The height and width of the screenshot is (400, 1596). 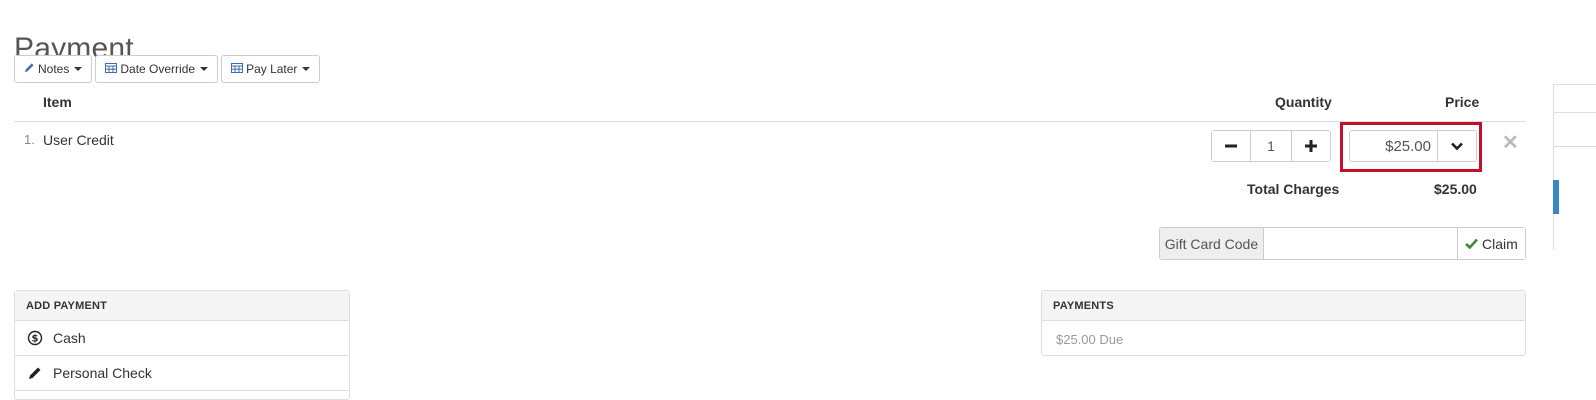 I want to click on date-override-label: Date Override, so click(x=158, y=69).